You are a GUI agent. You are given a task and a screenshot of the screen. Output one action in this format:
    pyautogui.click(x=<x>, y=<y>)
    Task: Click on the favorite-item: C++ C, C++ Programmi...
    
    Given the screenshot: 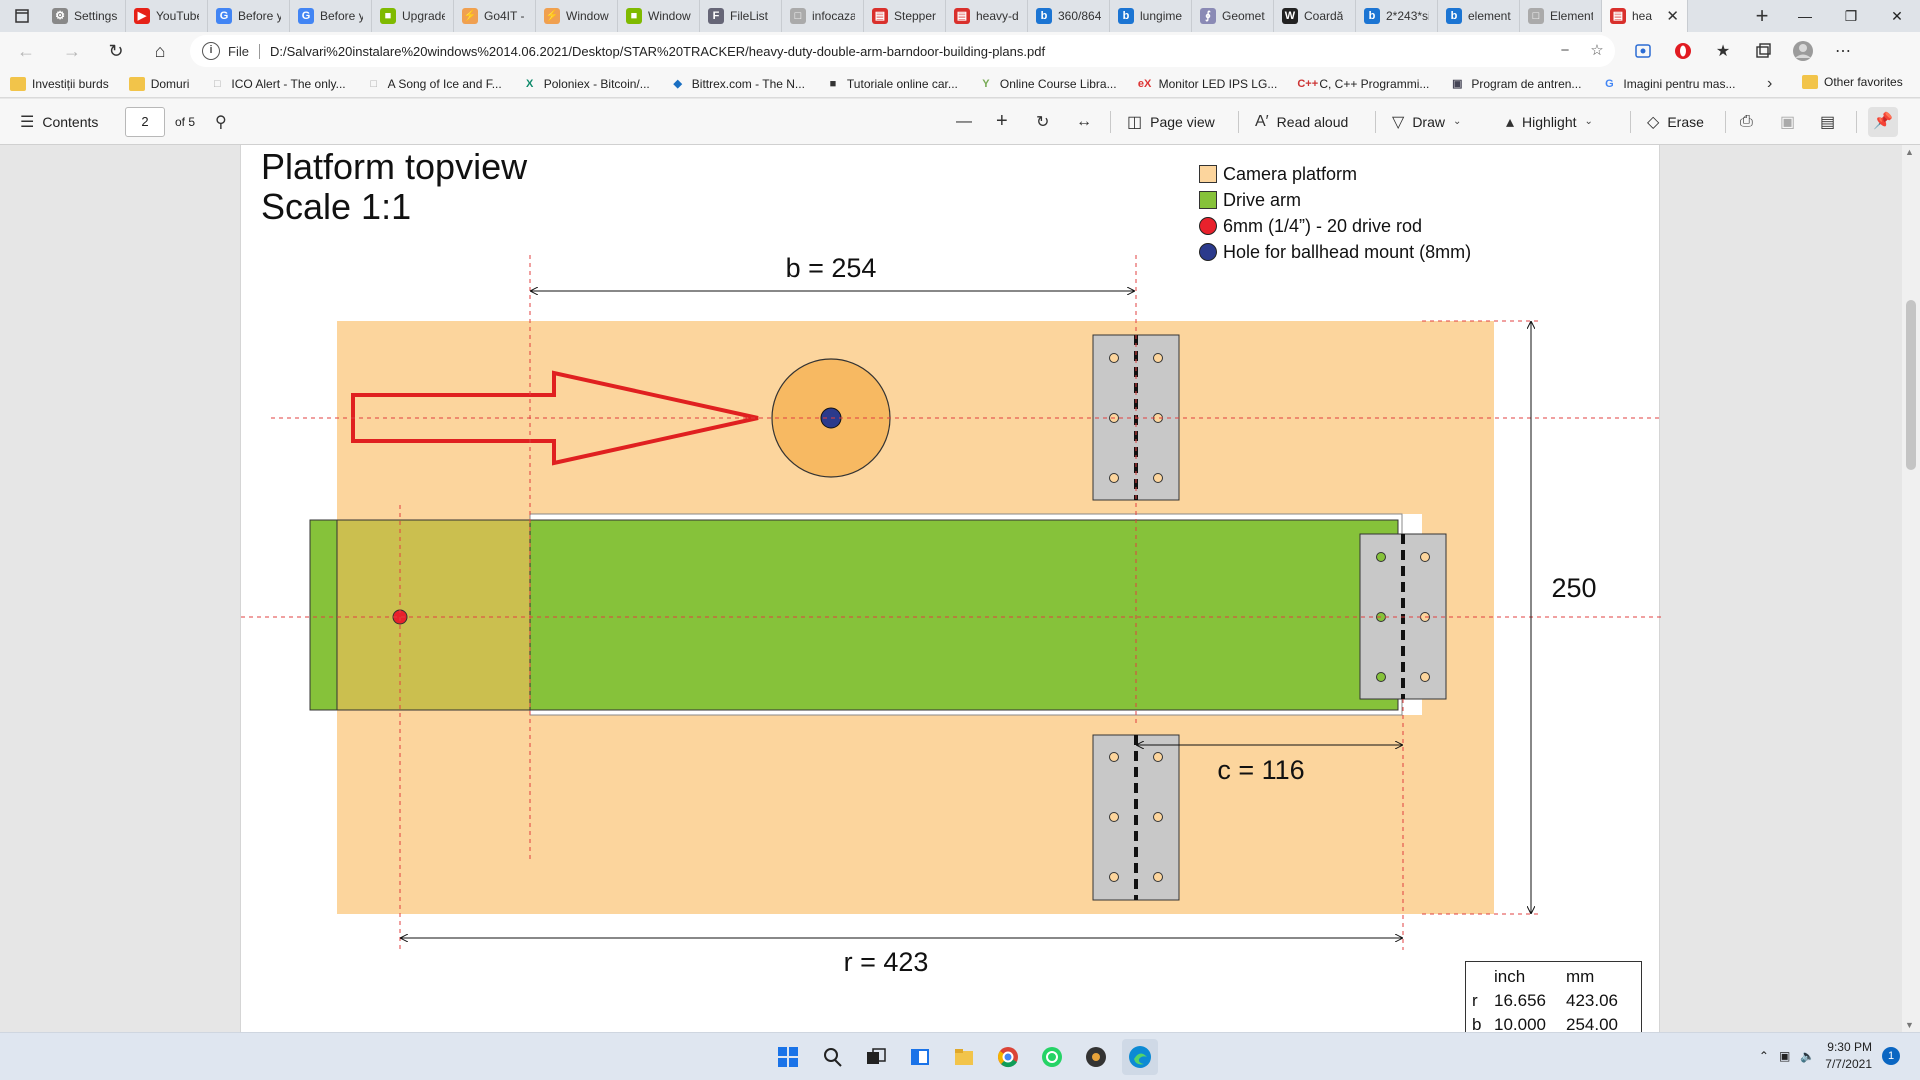 What is the action you would take?
    pyautogui.click(x=1363, y=84)
    